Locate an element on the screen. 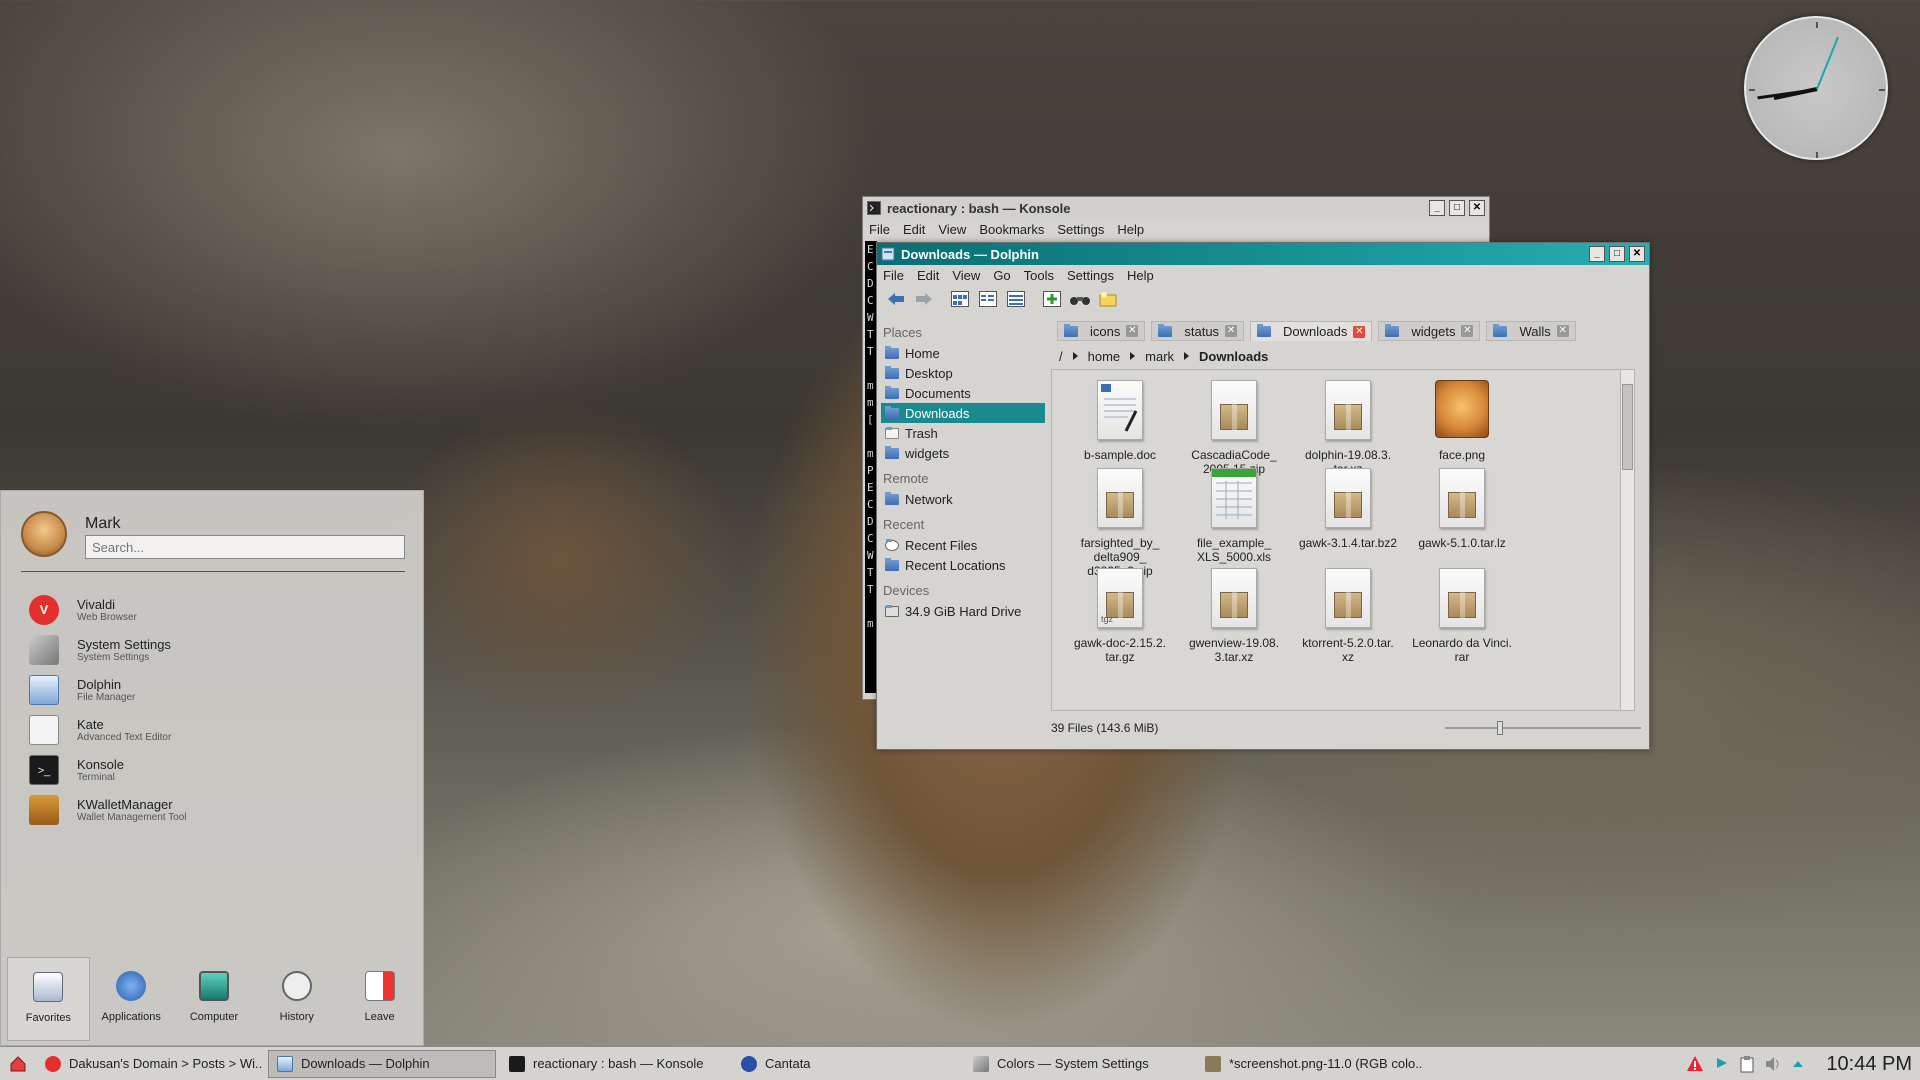 This screenshot has height=1080, width=1920. tab-status: status ✕ is located at coordinates (1198, 331).